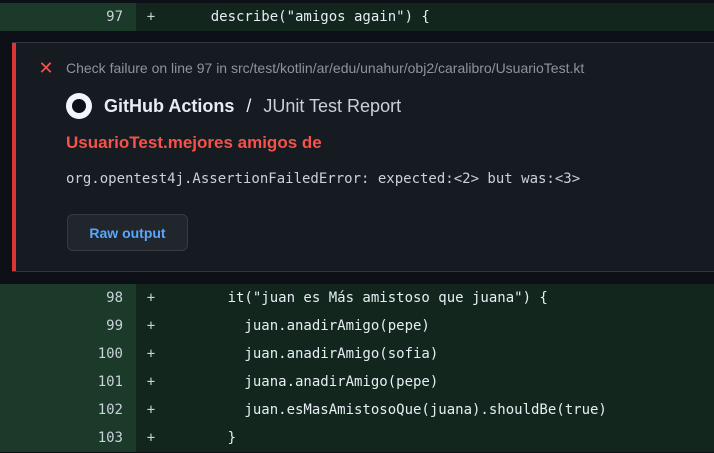  Describe the element at coordinates (308, 382) in the screenshot. I see `code-line: juana.anadirAmigo(pepe)` at that location.